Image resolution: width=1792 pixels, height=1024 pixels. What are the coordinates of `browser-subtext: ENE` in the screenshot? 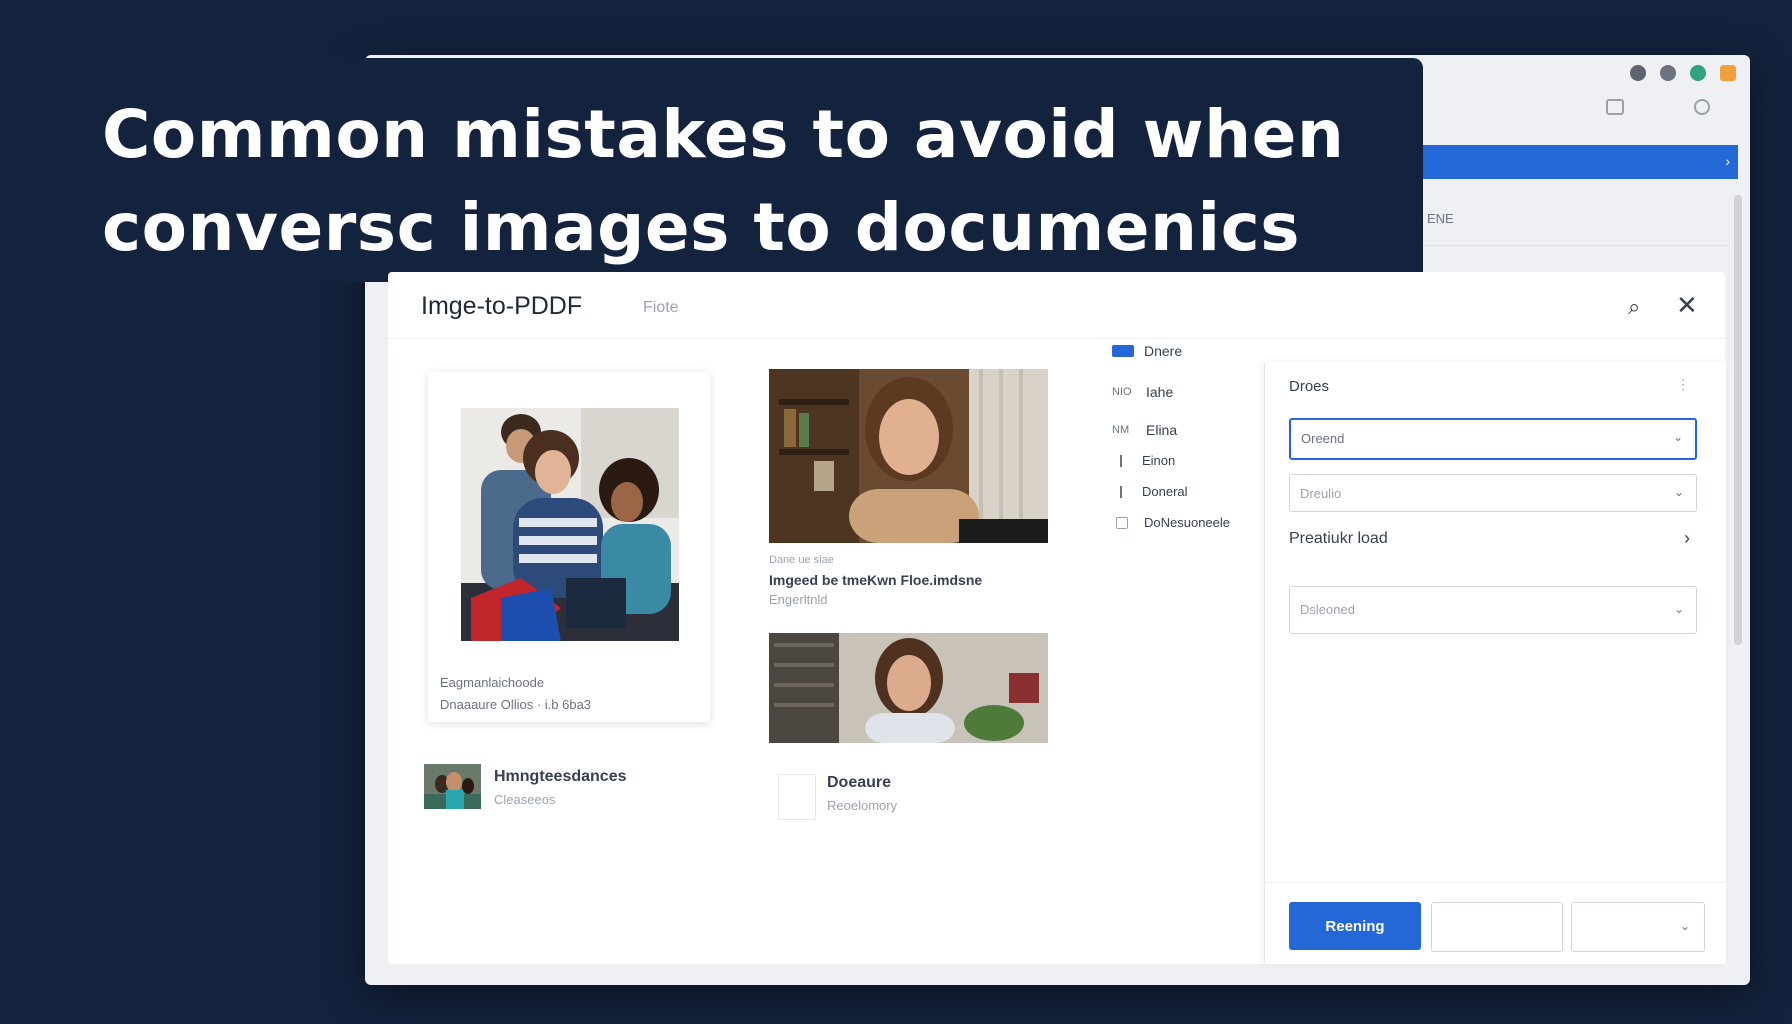 It's located at (1440, 218).